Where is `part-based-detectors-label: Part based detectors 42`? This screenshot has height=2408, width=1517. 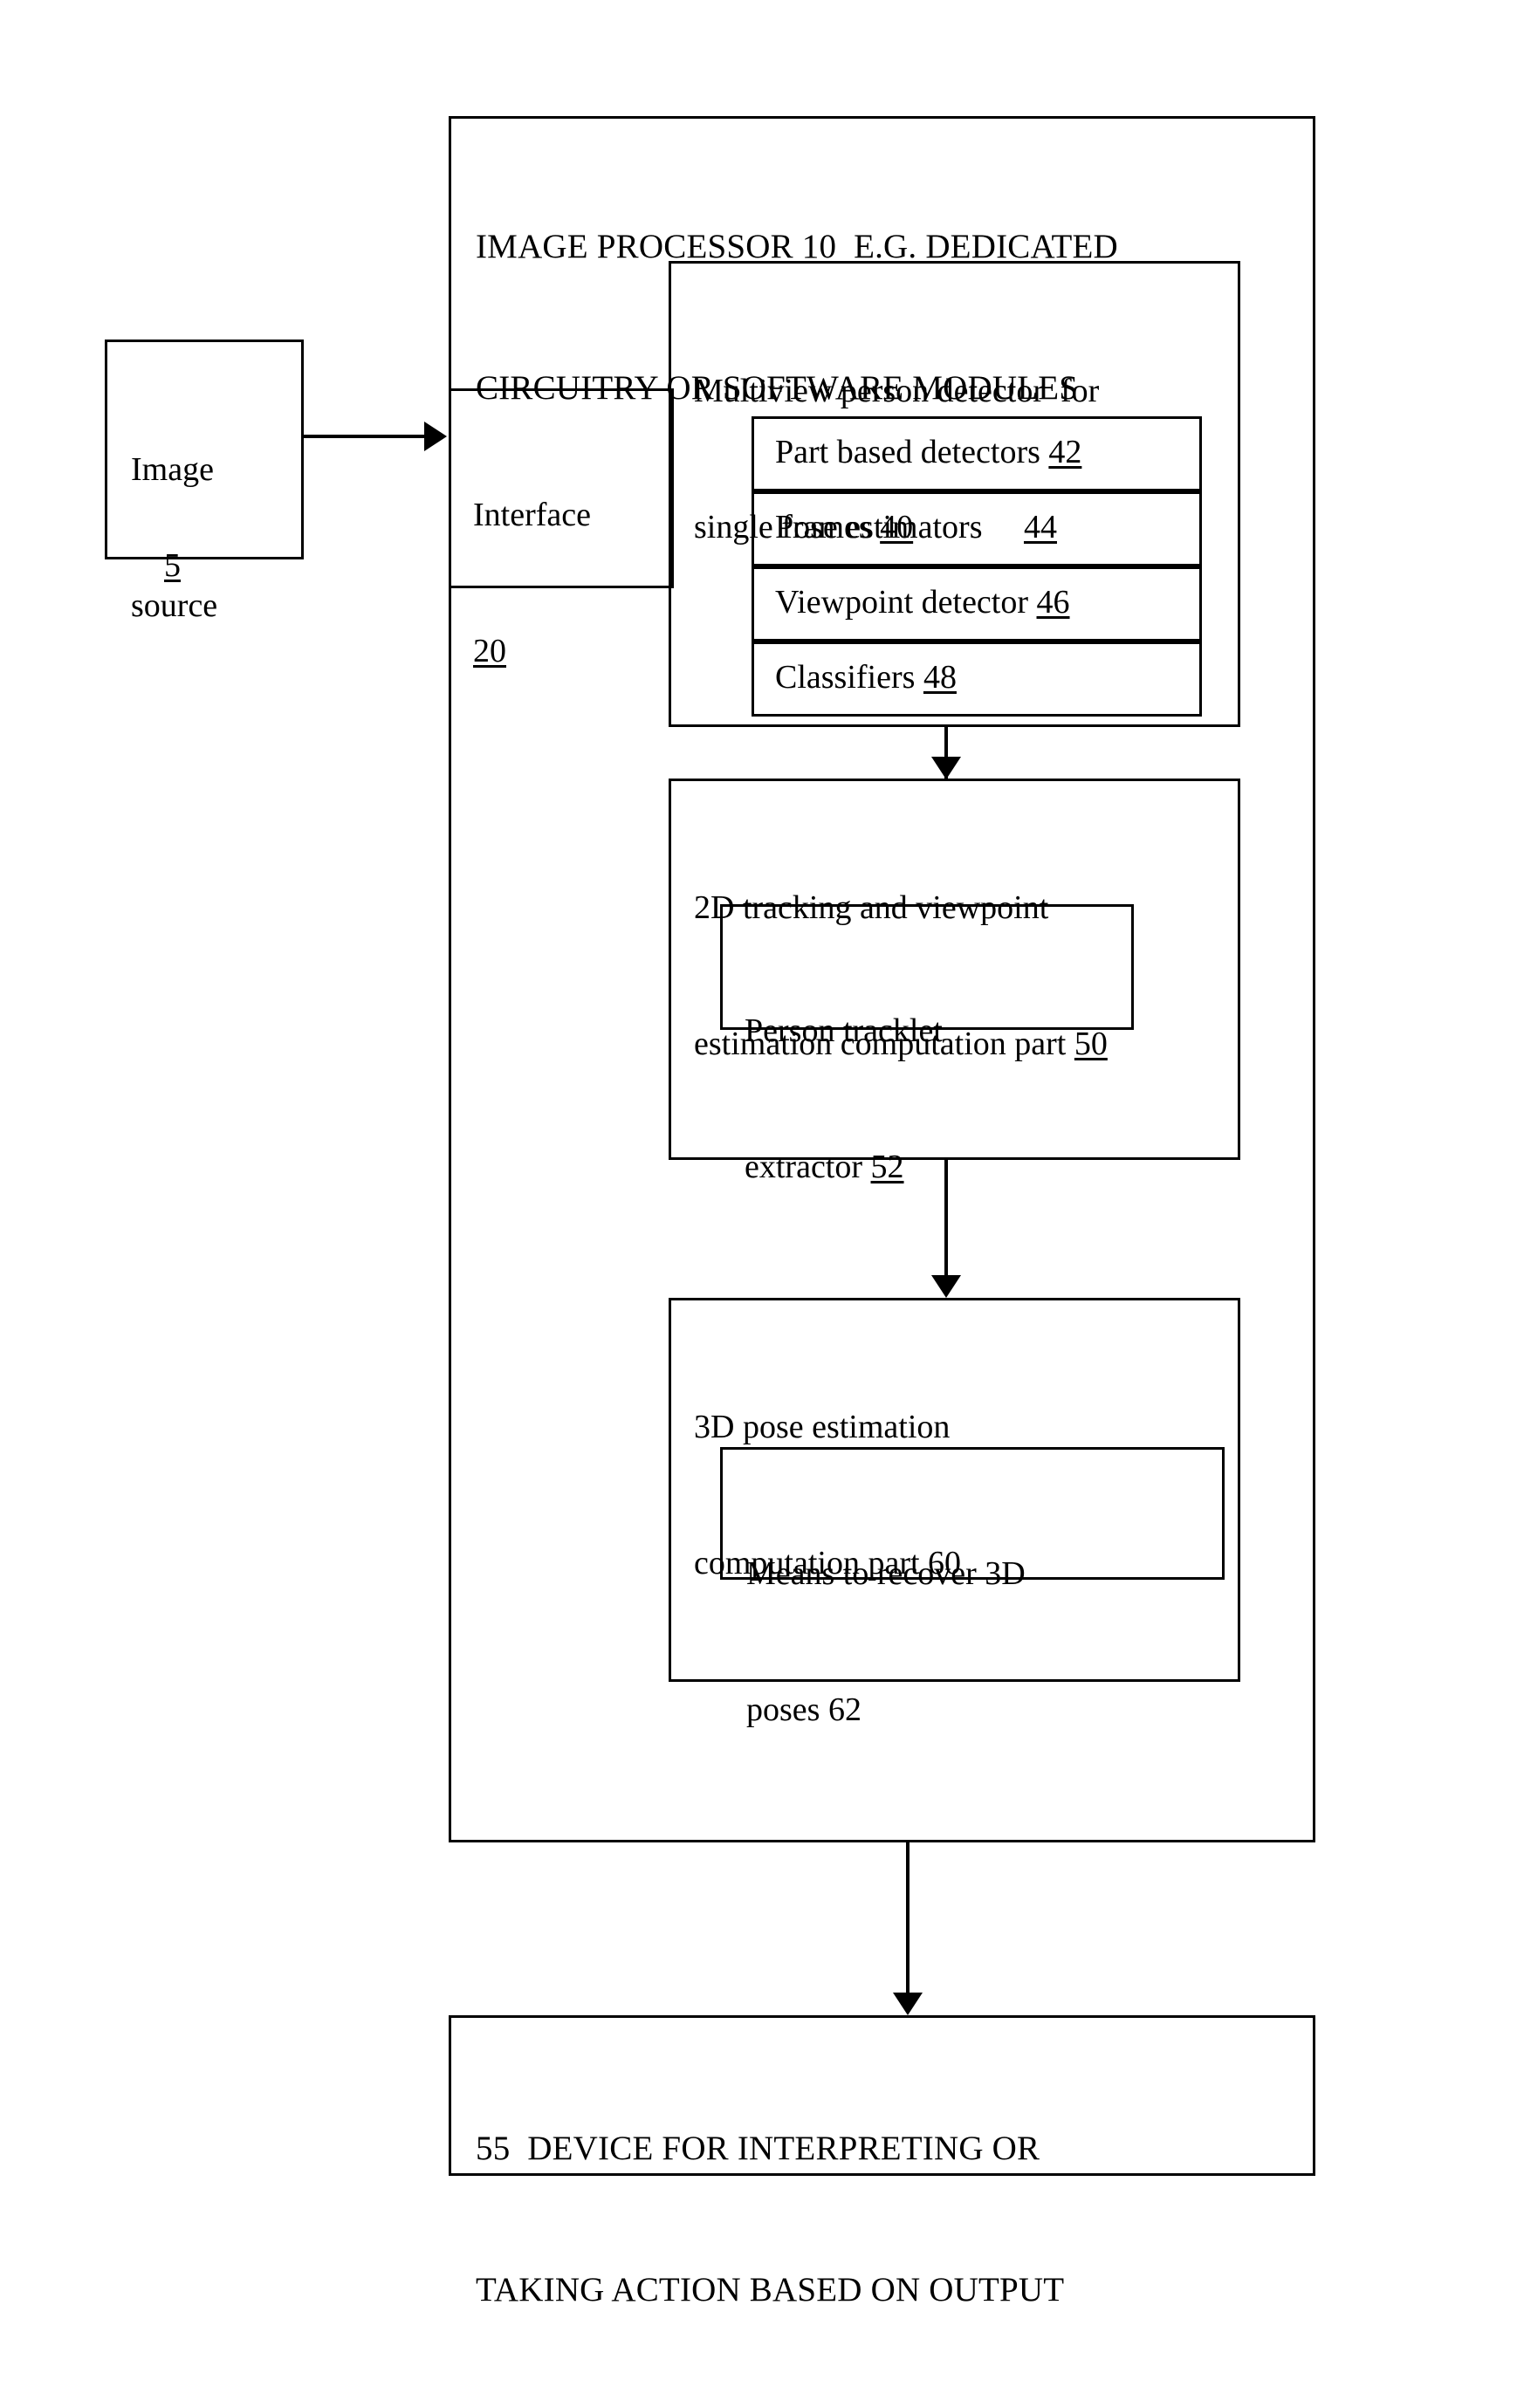 part-based-detectors-label: Part based detectors 42 is located at coordinates (994, 452).